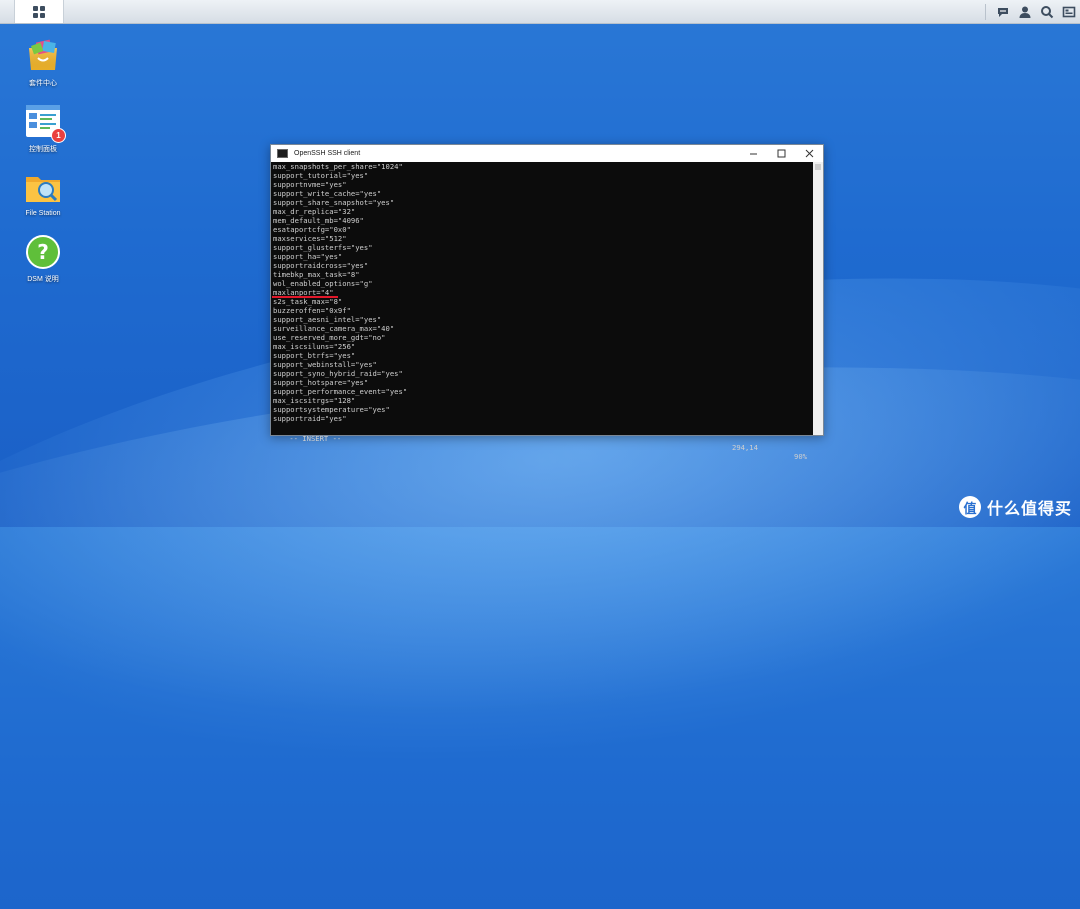 Image resolution: width=1080 pixels, height=909 pixels. I want to click on grid-icon, so click(39, 11).